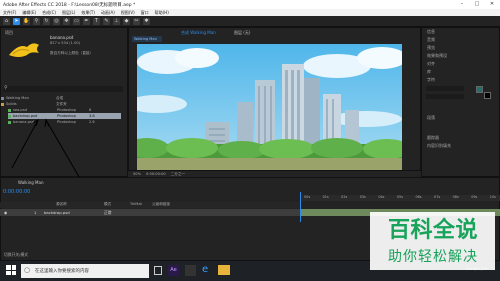  What do you see at coordinates (88, 13) in the screenshot?
I see `menu-effect: 效果(T)` at bounding box center [88, 13].